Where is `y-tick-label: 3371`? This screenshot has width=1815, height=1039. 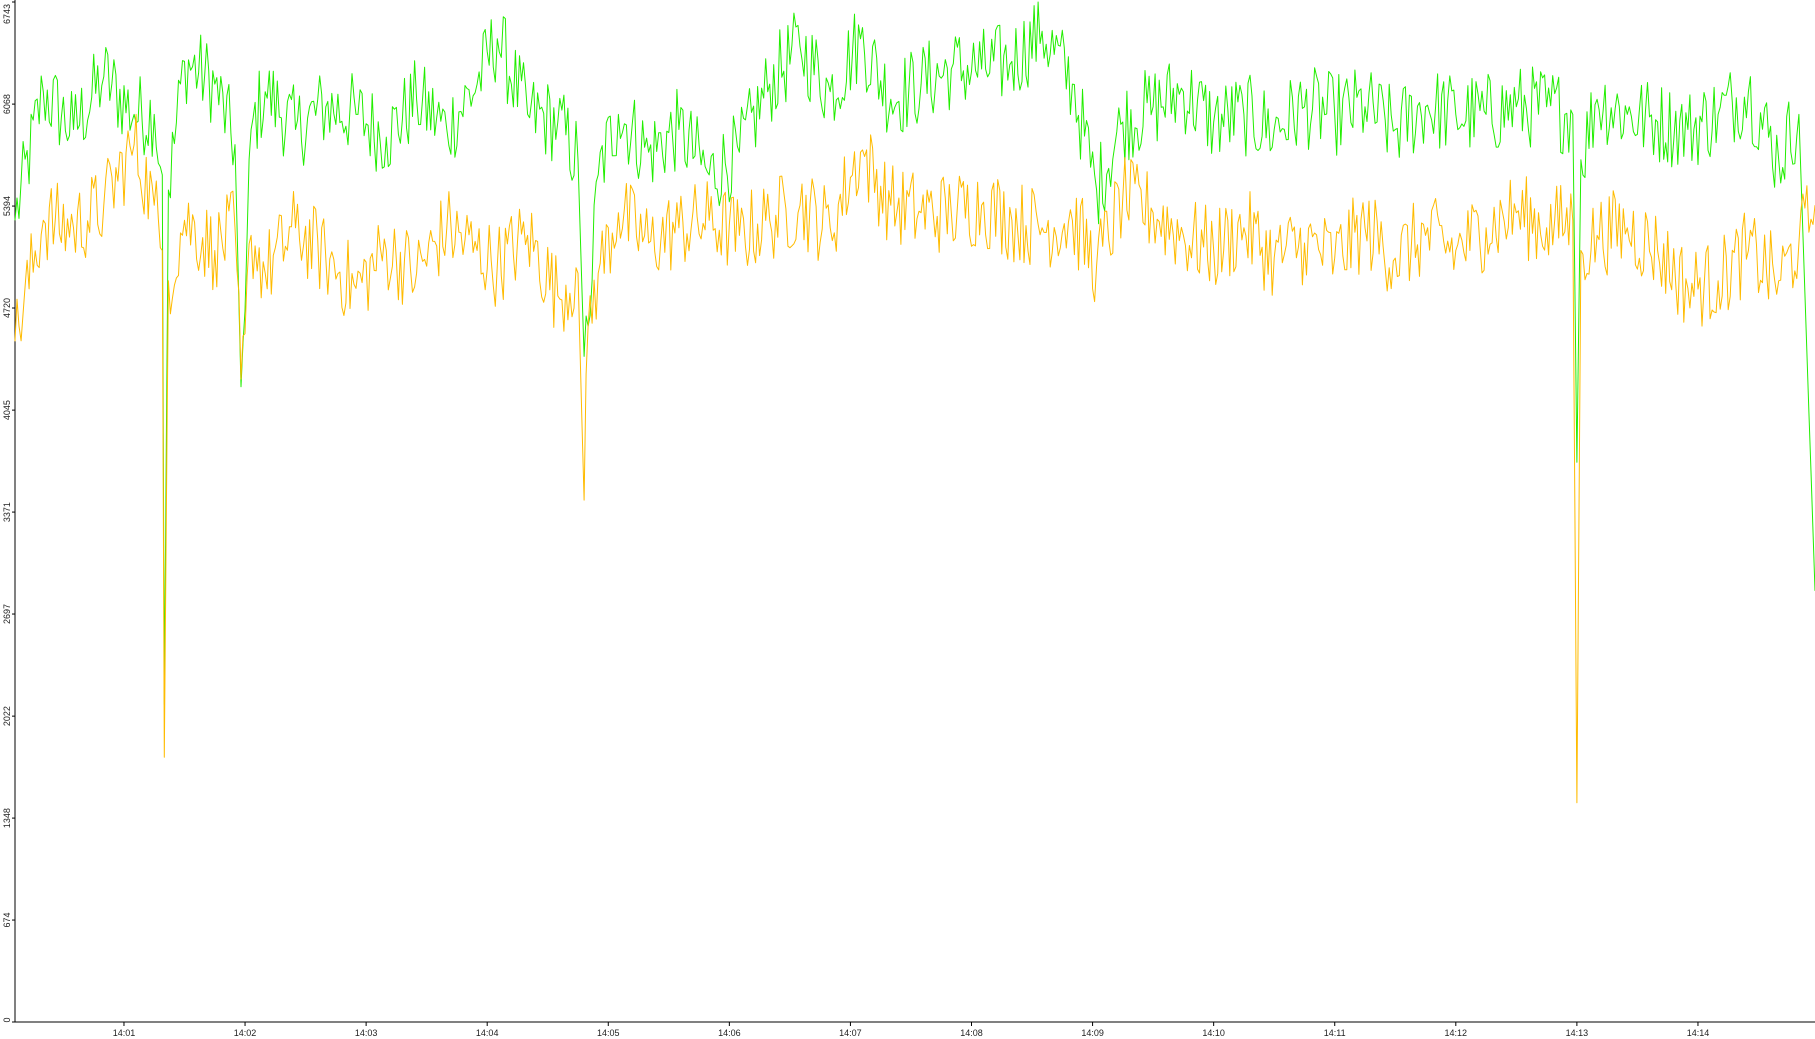
y-tick-label: 3371 is located at coordinates (7, 512).